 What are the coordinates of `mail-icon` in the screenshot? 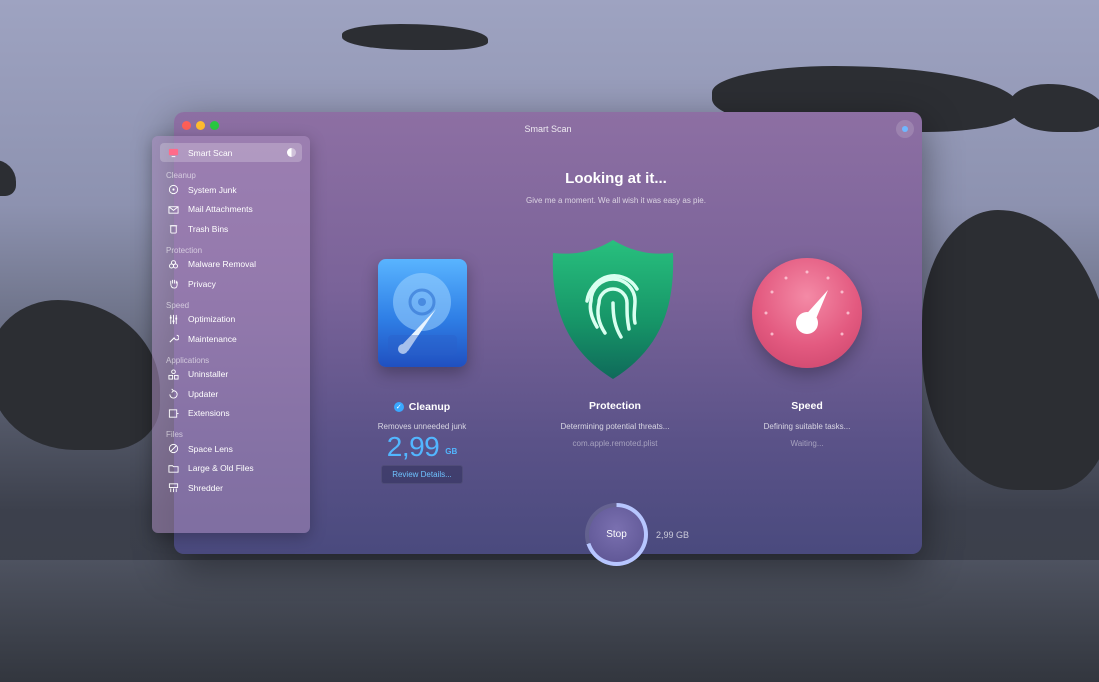 It's located at (173, 209).